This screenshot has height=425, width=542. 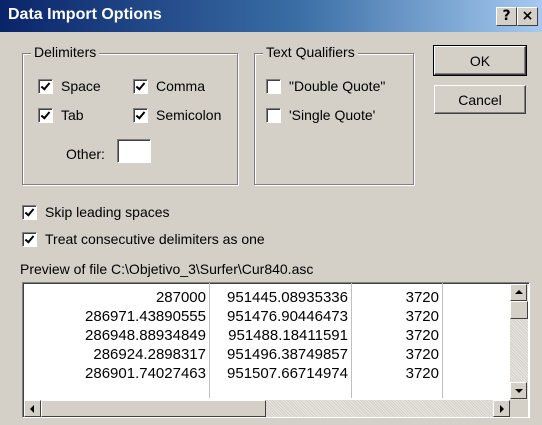 I want to click on preview-cell: 287000, so click(x=180, y=297).